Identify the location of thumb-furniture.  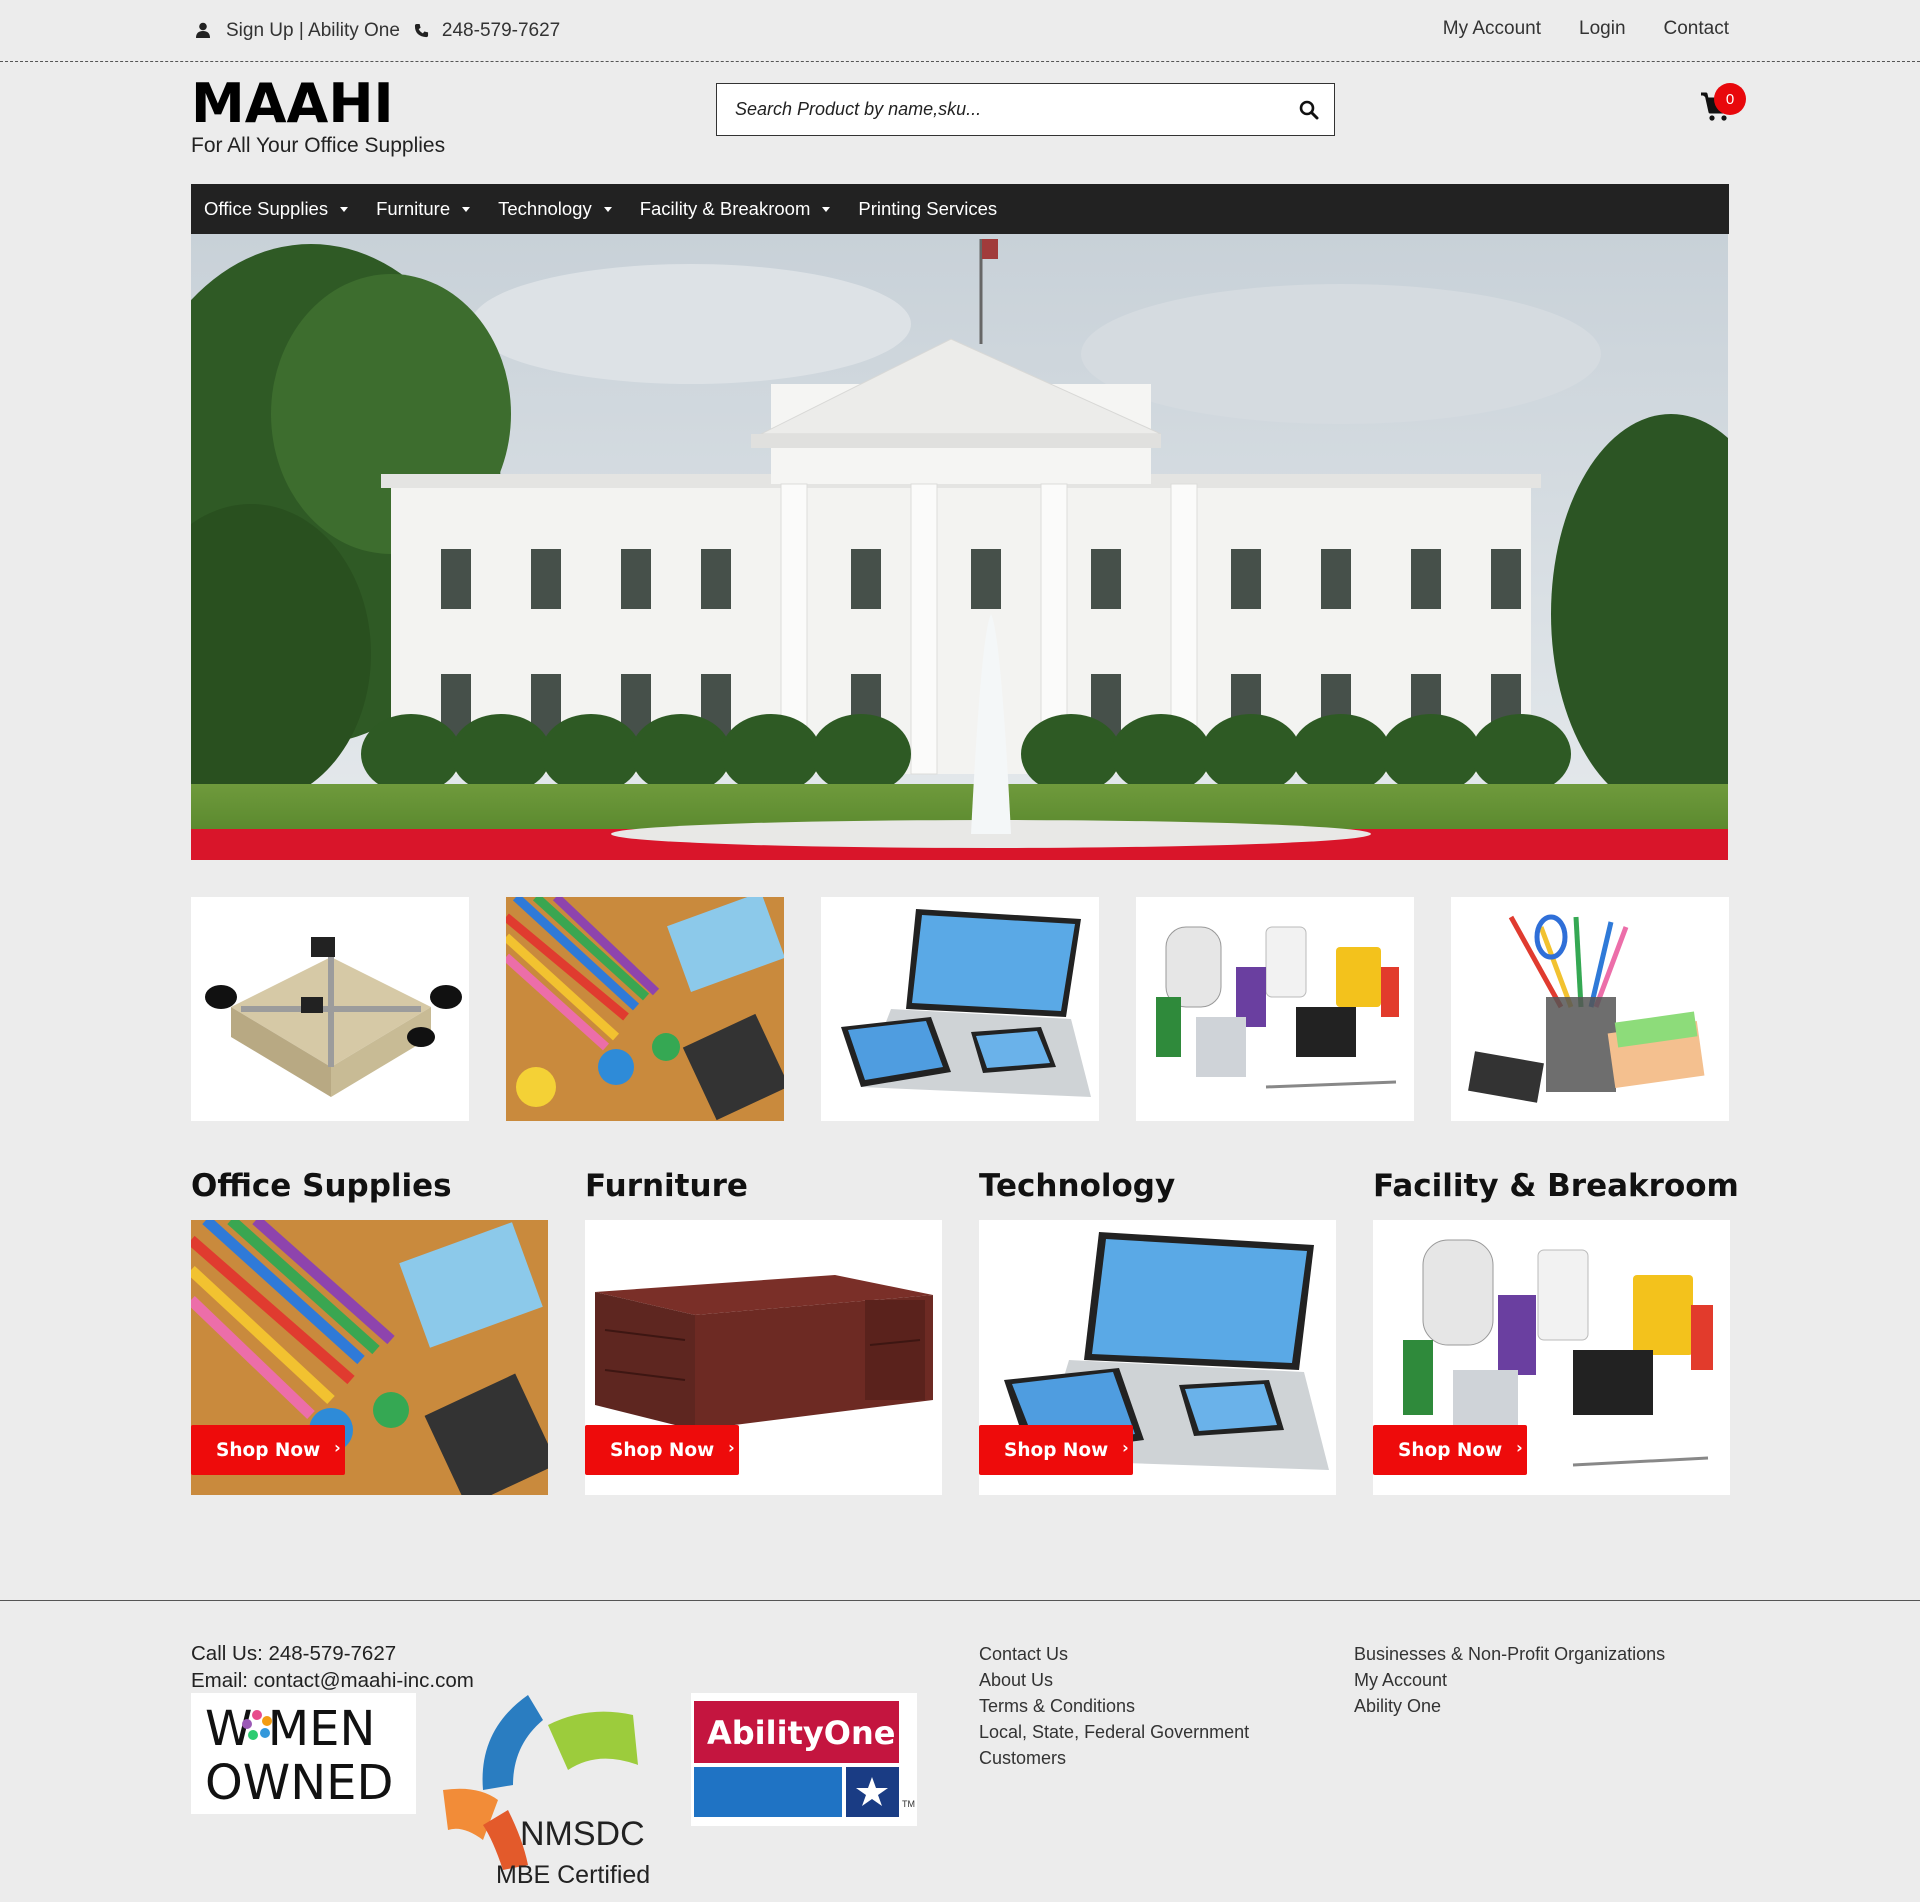
(330, 1009).